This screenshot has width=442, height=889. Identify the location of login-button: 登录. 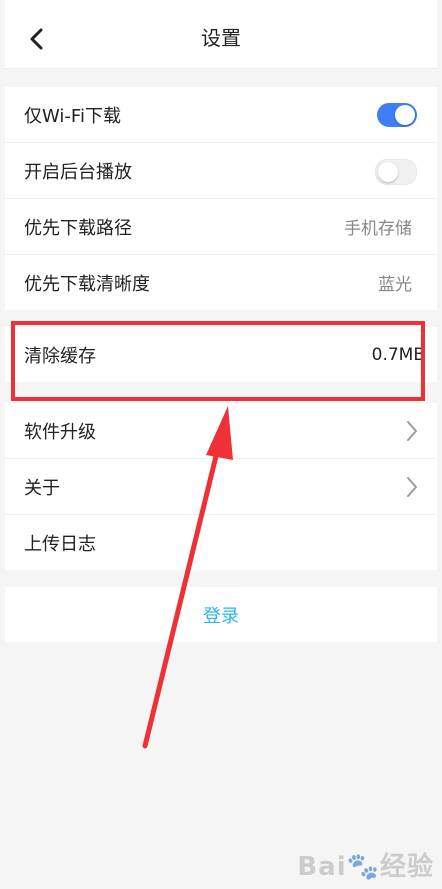
(221, 614).